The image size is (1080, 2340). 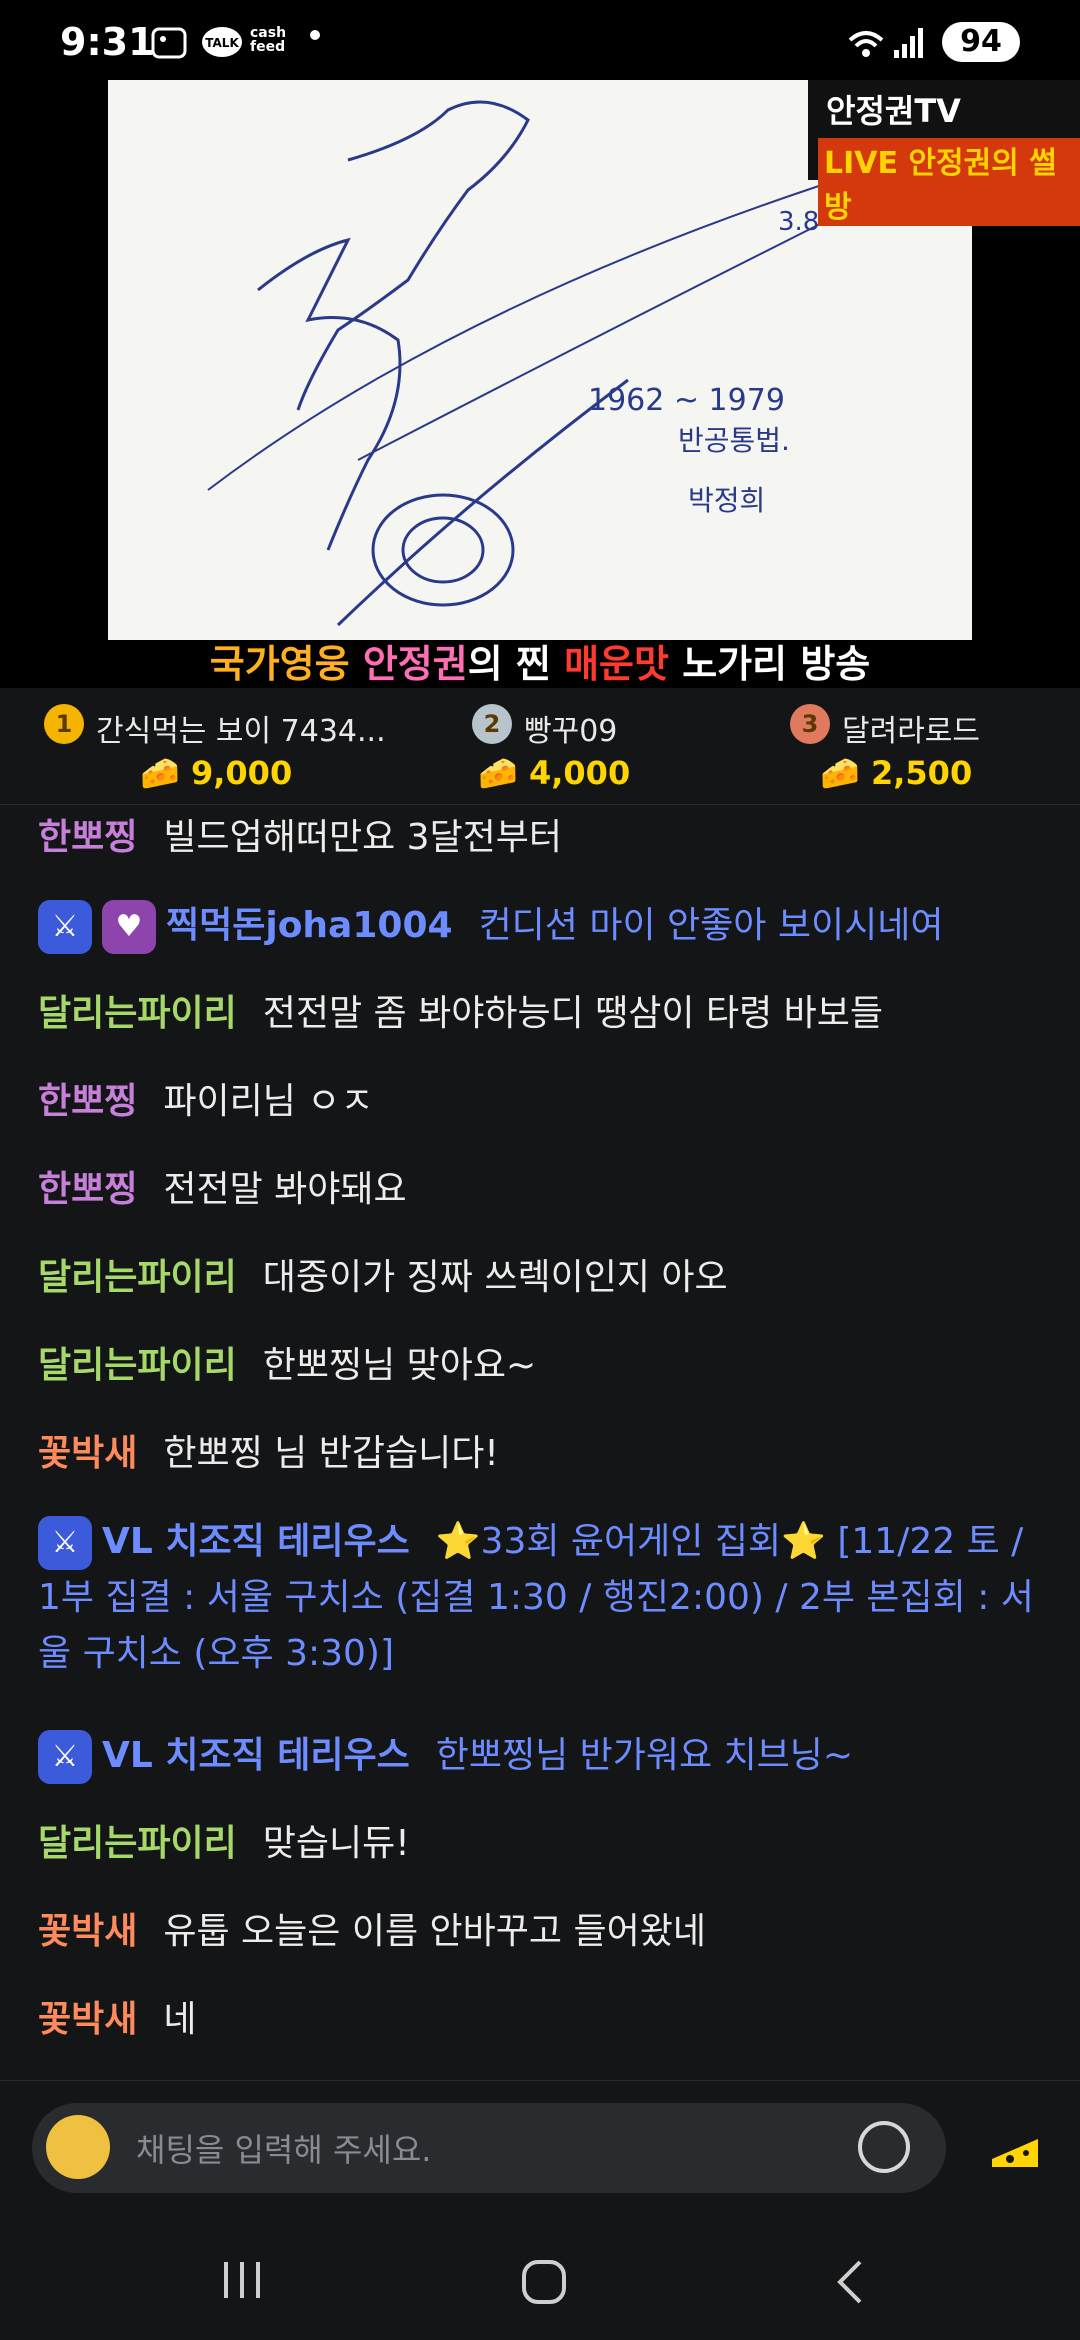 I want to click on channel-logo: 안정권TV LIVE 안정권의 썰방, so click(x=944, y=153).